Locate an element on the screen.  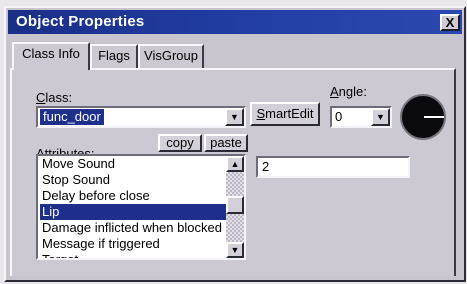
scroll-thumb is located at coordinates (235, 205).